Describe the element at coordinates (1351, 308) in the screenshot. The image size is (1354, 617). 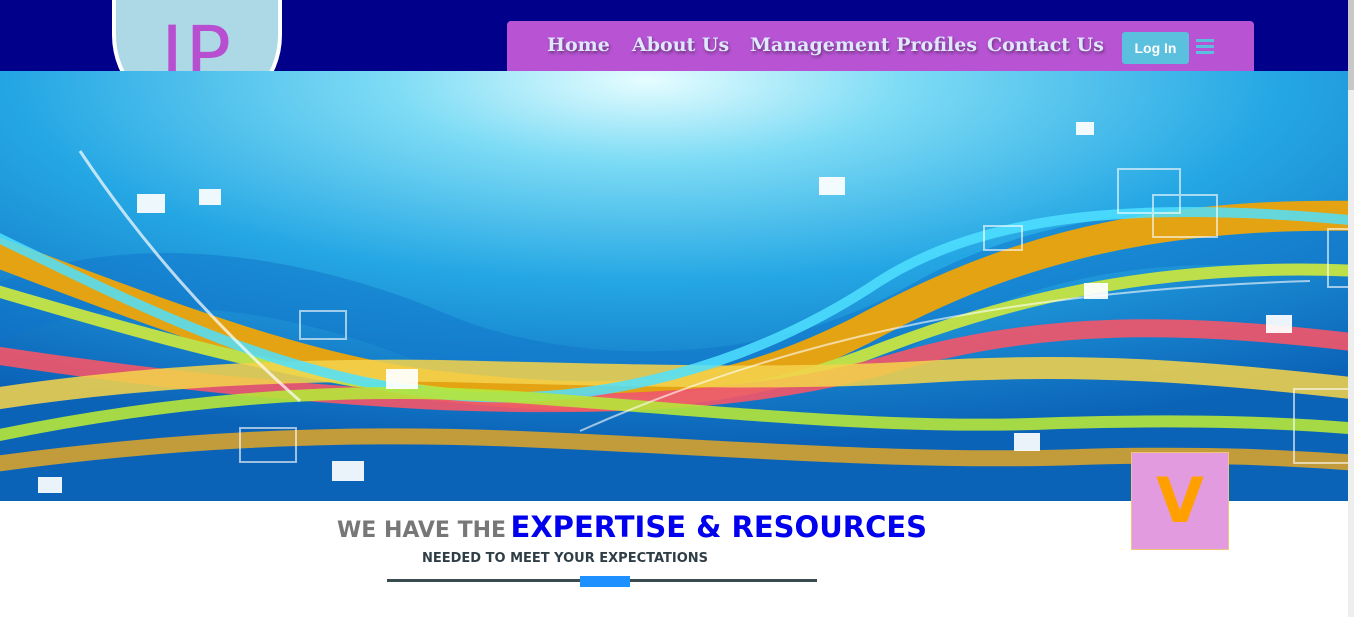
I see `page-scrollbar` at that location.